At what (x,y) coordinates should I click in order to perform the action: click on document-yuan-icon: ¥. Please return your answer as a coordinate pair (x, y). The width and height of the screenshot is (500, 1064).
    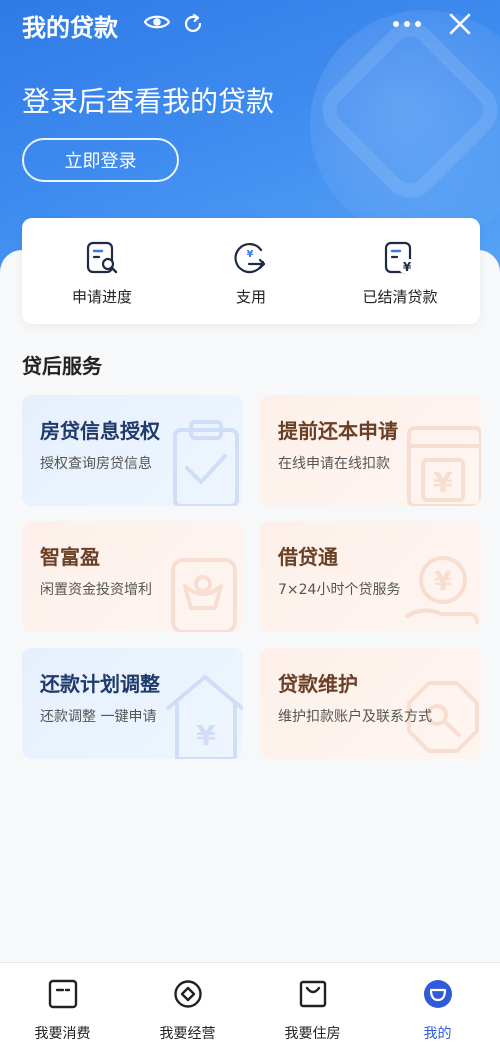
    Looking at the image, I should click on (399, 257).